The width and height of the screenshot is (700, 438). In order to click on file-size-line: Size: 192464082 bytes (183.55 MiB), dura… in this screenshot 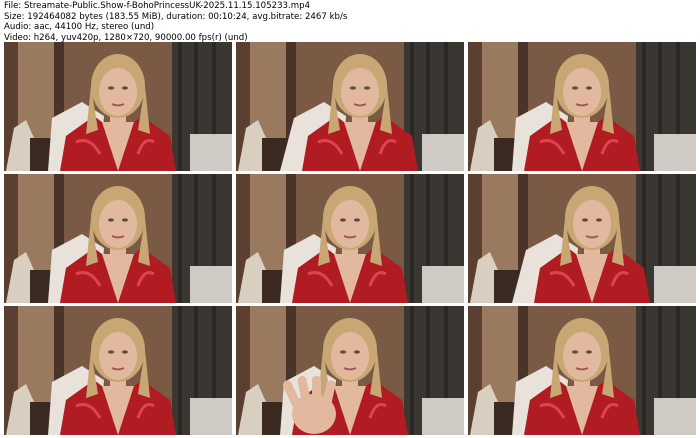, I will do `click(176, 16)`.